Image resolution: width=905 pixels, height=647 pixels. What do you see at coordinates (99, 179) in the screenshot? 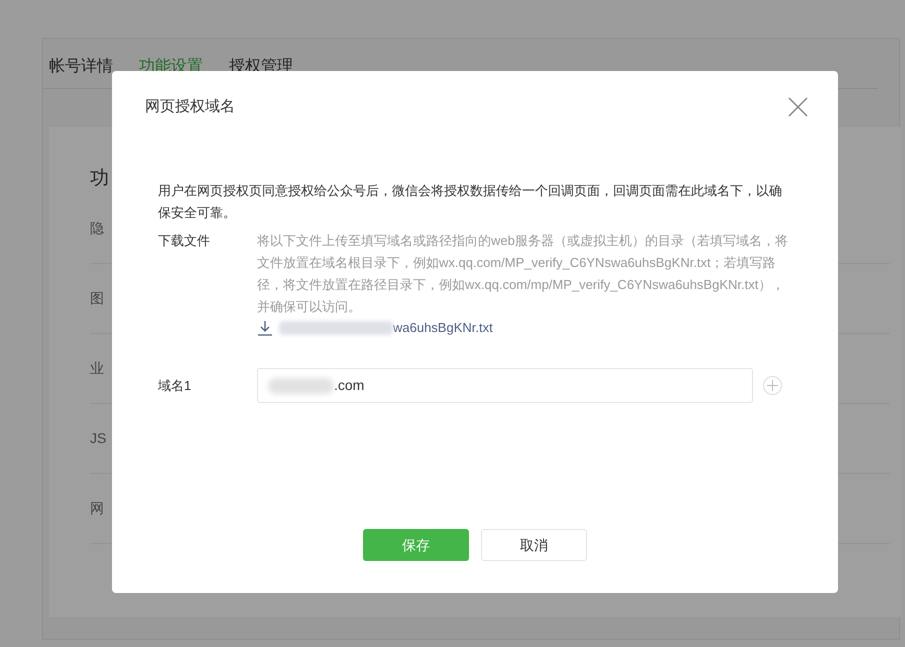
I see `section-title: 功` at bounding box center [99, 179].